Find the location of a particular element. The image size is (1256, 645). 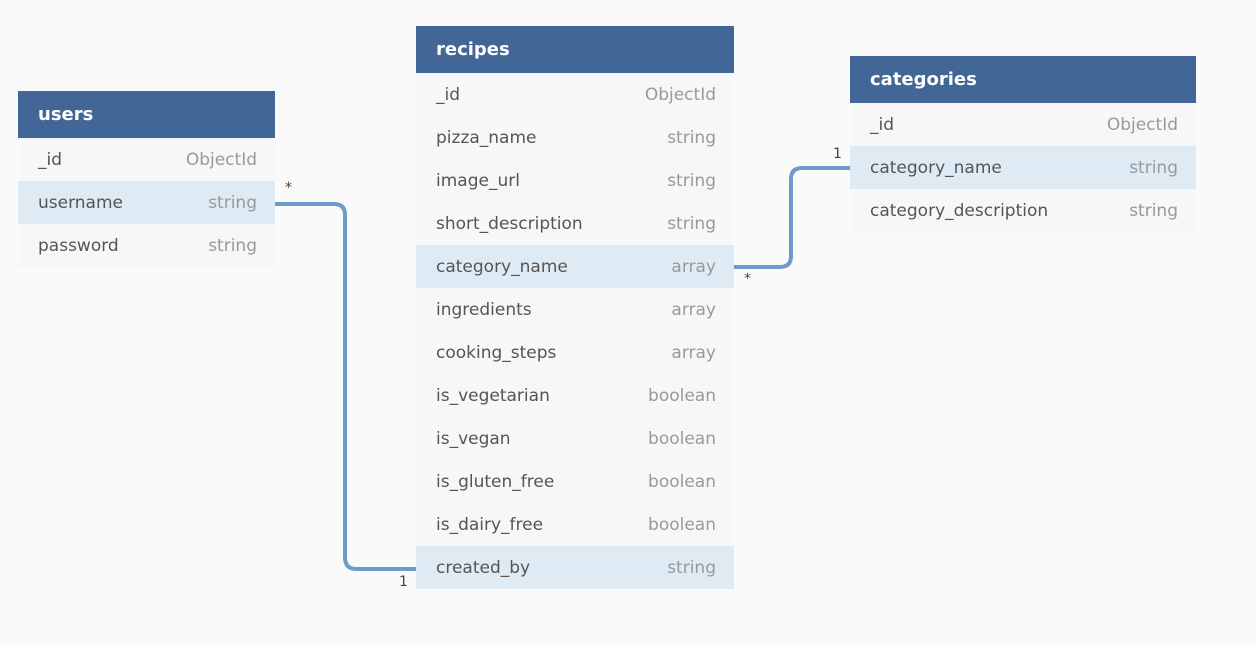

table-row: pizza_name string is located at coordinates (575, 137).